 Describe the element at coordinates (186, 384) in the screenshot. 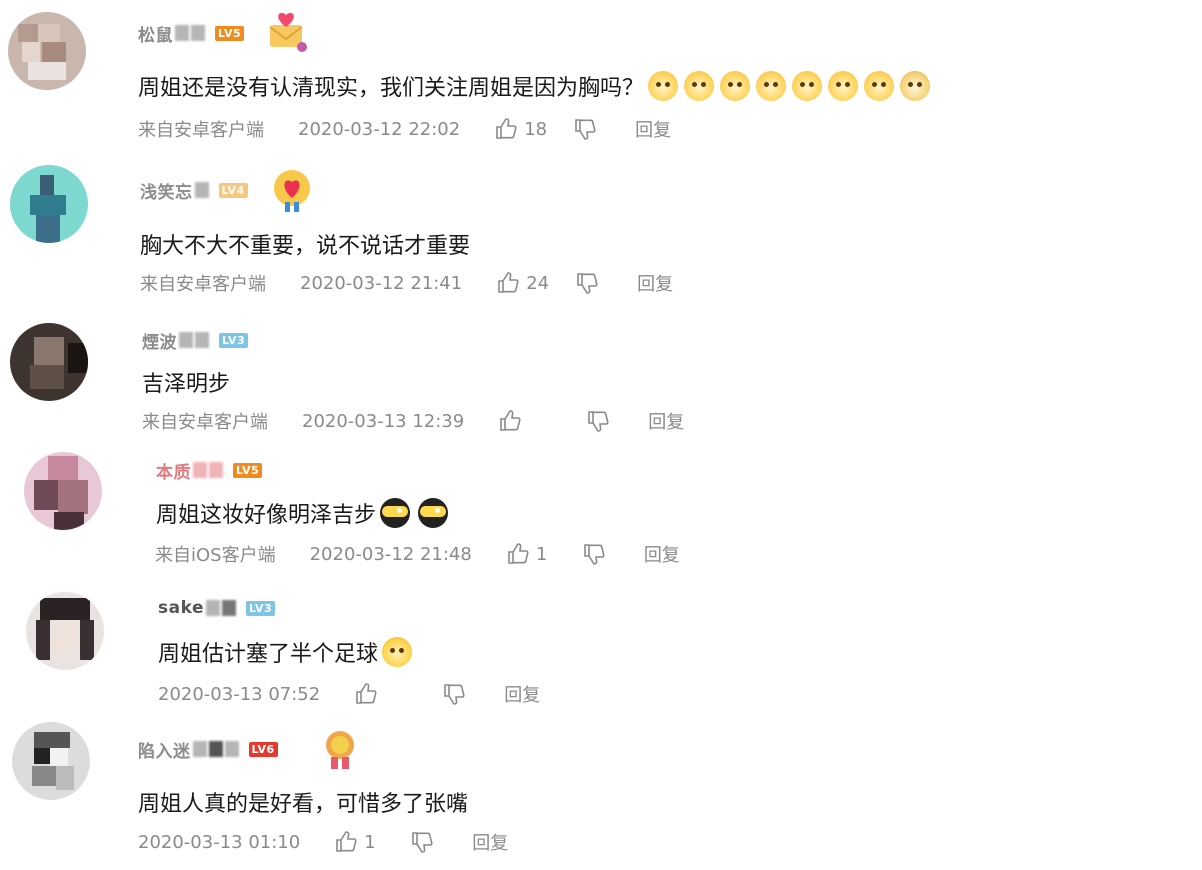

I see `comment-text: 吉泽明步` at that location.